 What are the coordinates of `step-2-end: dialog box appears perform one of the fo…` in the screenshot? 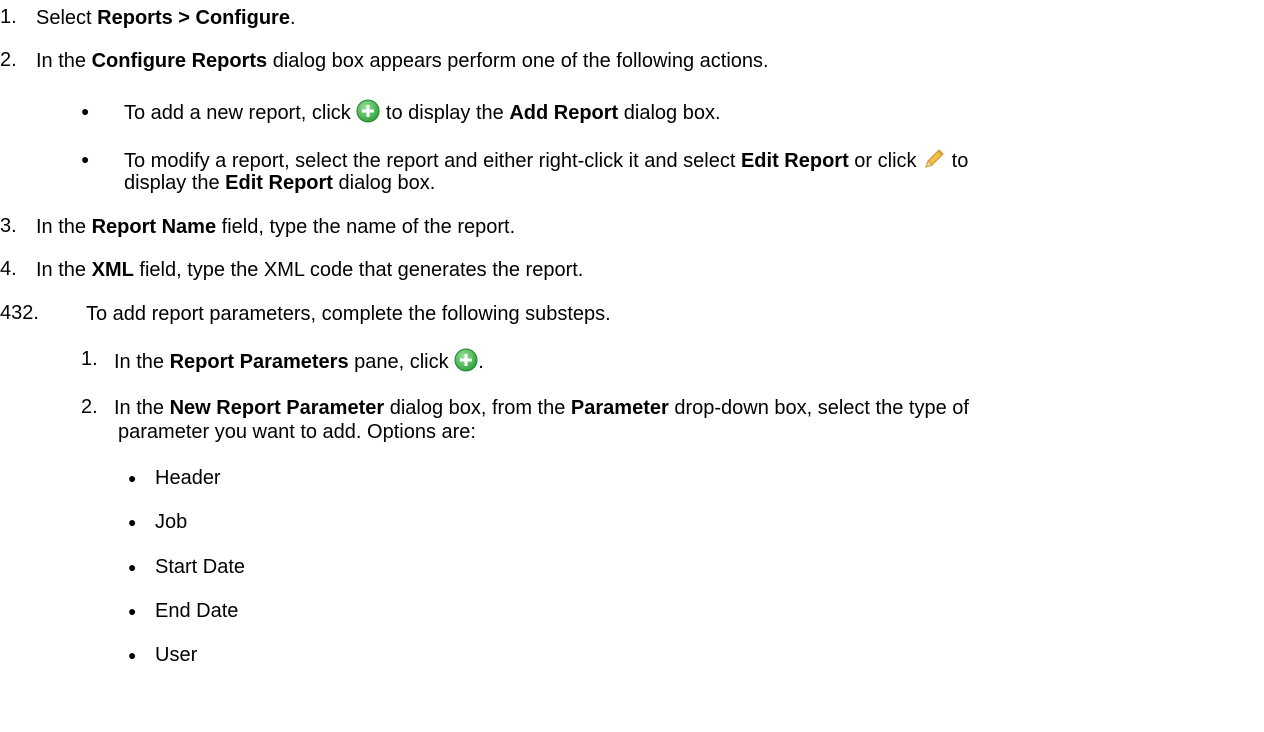 It's located at (518, 61).